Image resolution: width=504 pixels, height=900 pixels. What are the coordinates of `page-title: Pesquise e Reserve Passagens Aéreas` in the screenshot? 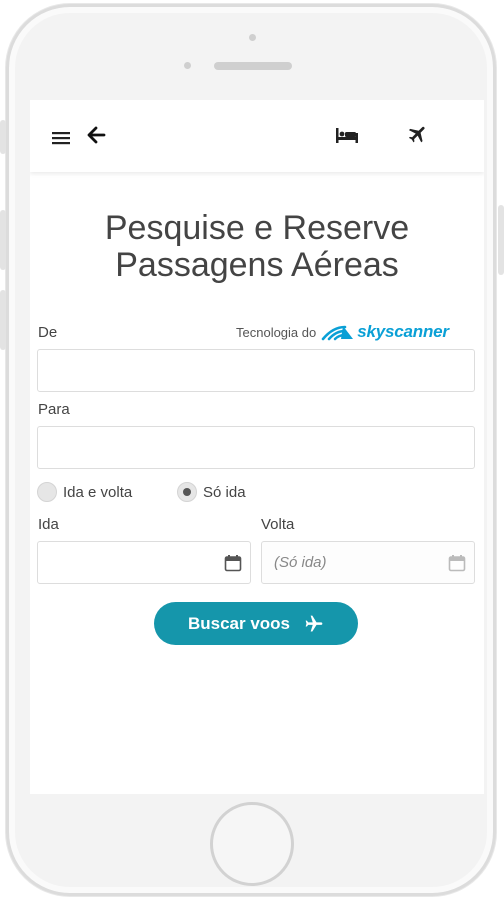 It's located at (257, 247).